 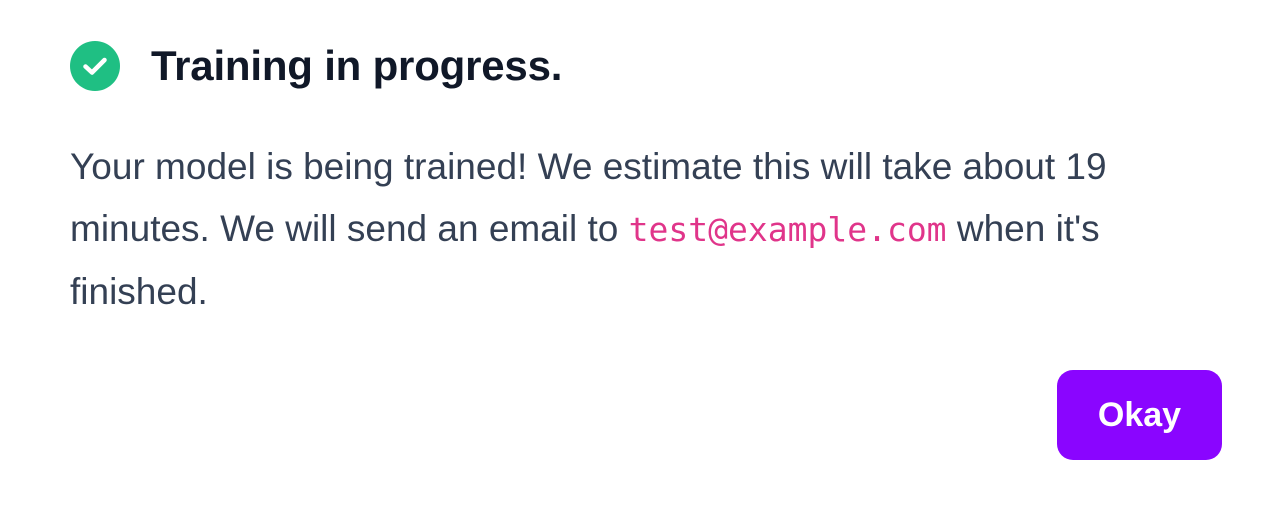 I want to click on dialog-header: Training in progress., so click(x=316, y=66).